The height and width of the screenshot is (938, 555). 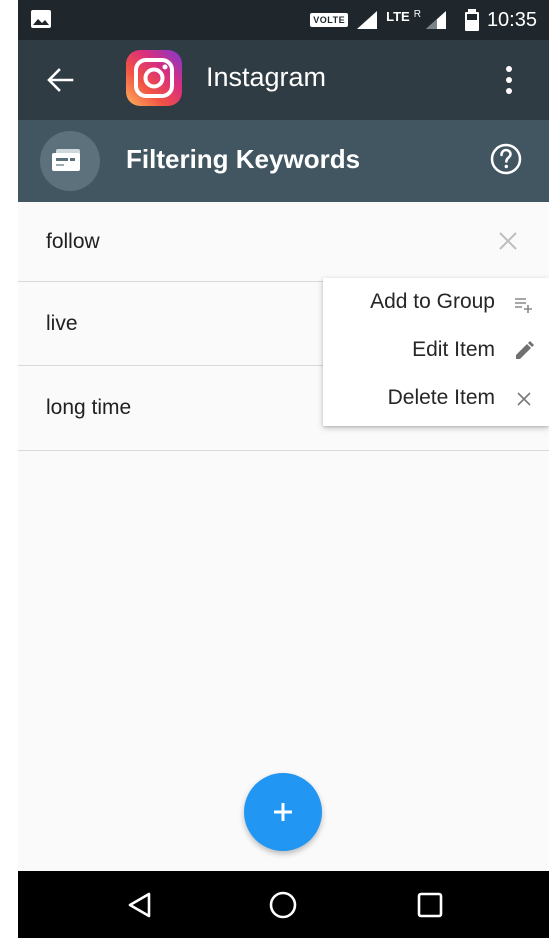 I want to click on home-circle-icon, so click(x=283, y=905).